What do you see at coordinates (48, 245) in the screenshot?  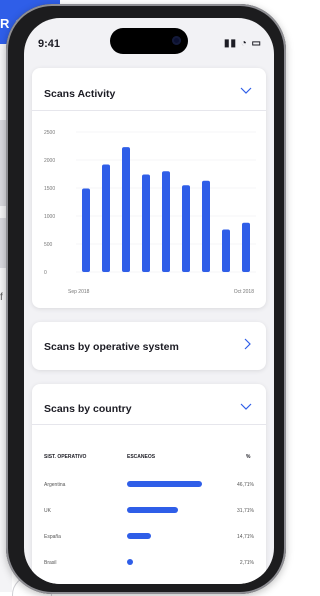 I see `y-tick-label: 500` at bounding box center [48, 245].